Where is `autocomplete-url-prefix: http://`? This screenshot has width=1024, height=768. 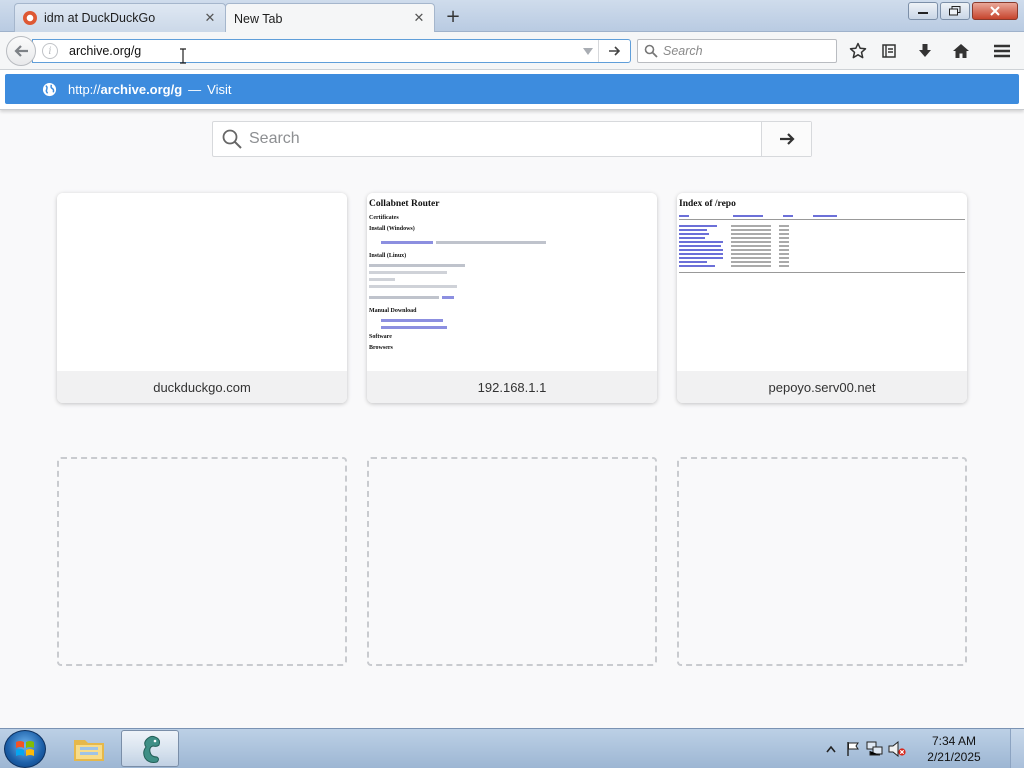 autocomplete-url-prefix: http:// is located at coordinates (84, 89).